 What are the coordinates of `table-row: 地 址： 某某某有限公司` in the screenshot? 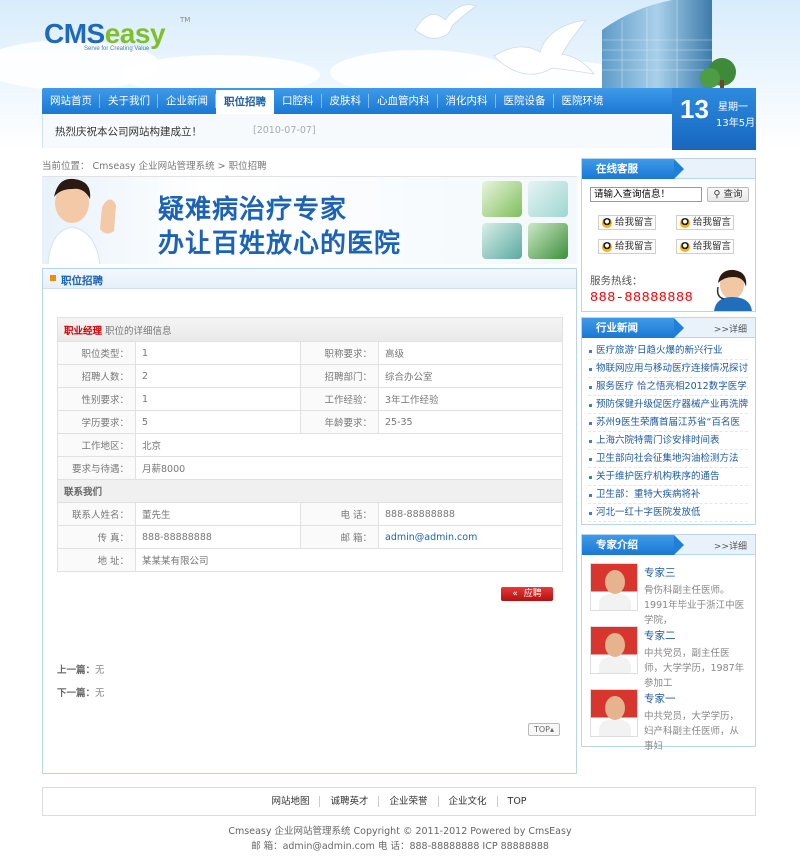 It's located at (310, 560).